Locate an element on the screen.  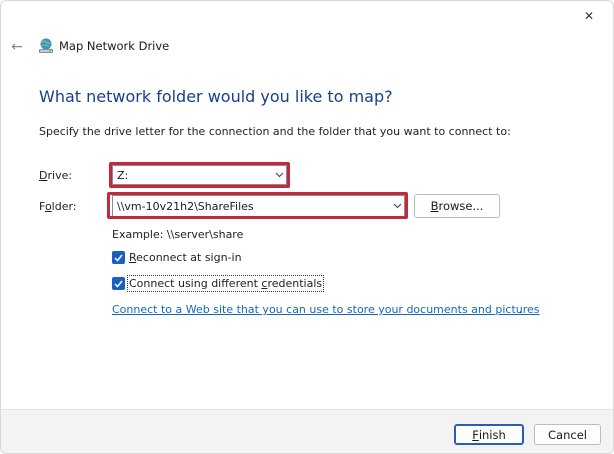
credentials-row: Connect using different credentials is located at coordinates (218, 283).